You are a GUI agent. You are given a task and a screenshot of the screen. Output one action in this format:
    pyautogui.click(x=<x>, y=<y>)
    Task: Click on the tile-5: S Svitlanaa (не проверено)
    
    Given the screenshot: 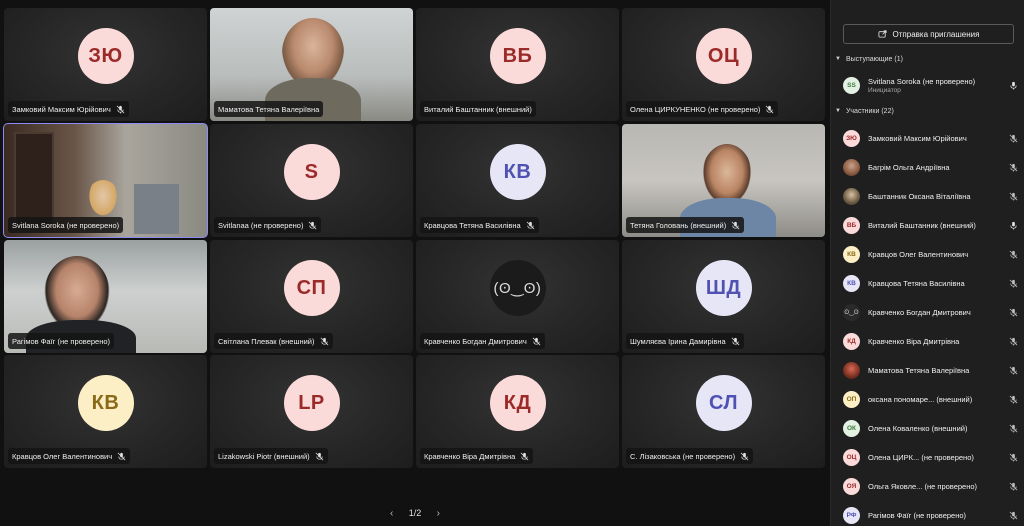 What is the action you would take?
    pyautogui.click(x=311, y=180)
    